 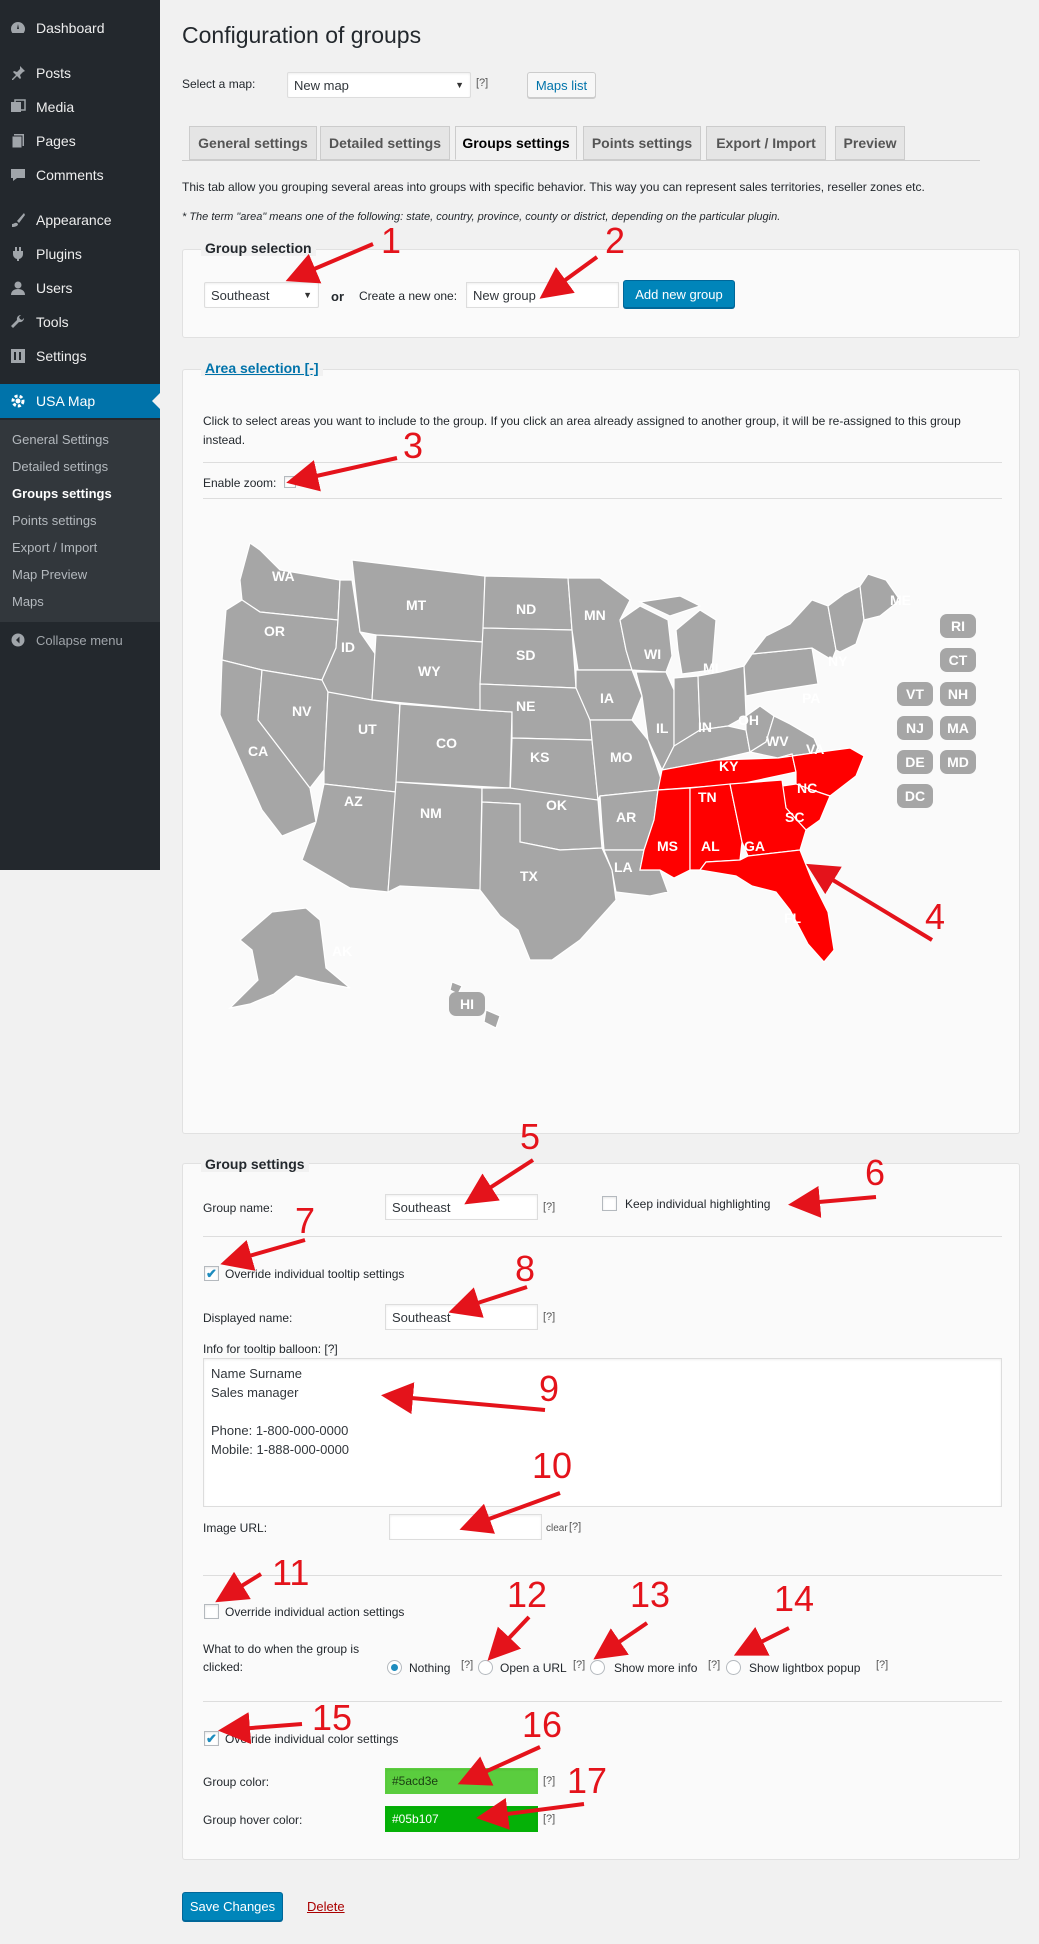 I want to click on annotation-1: 1, so click(x=391, y=240).